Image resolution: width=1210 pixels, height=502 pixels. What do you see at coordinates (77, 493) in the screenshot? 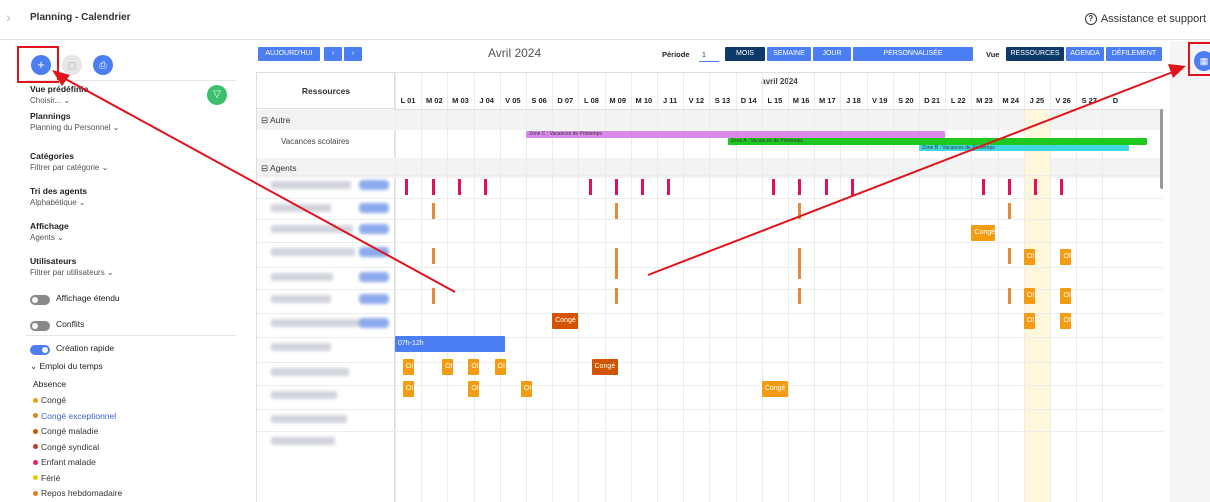
I see `legend-item: Repos hebdomadaire` at bounding box center [77, 493].